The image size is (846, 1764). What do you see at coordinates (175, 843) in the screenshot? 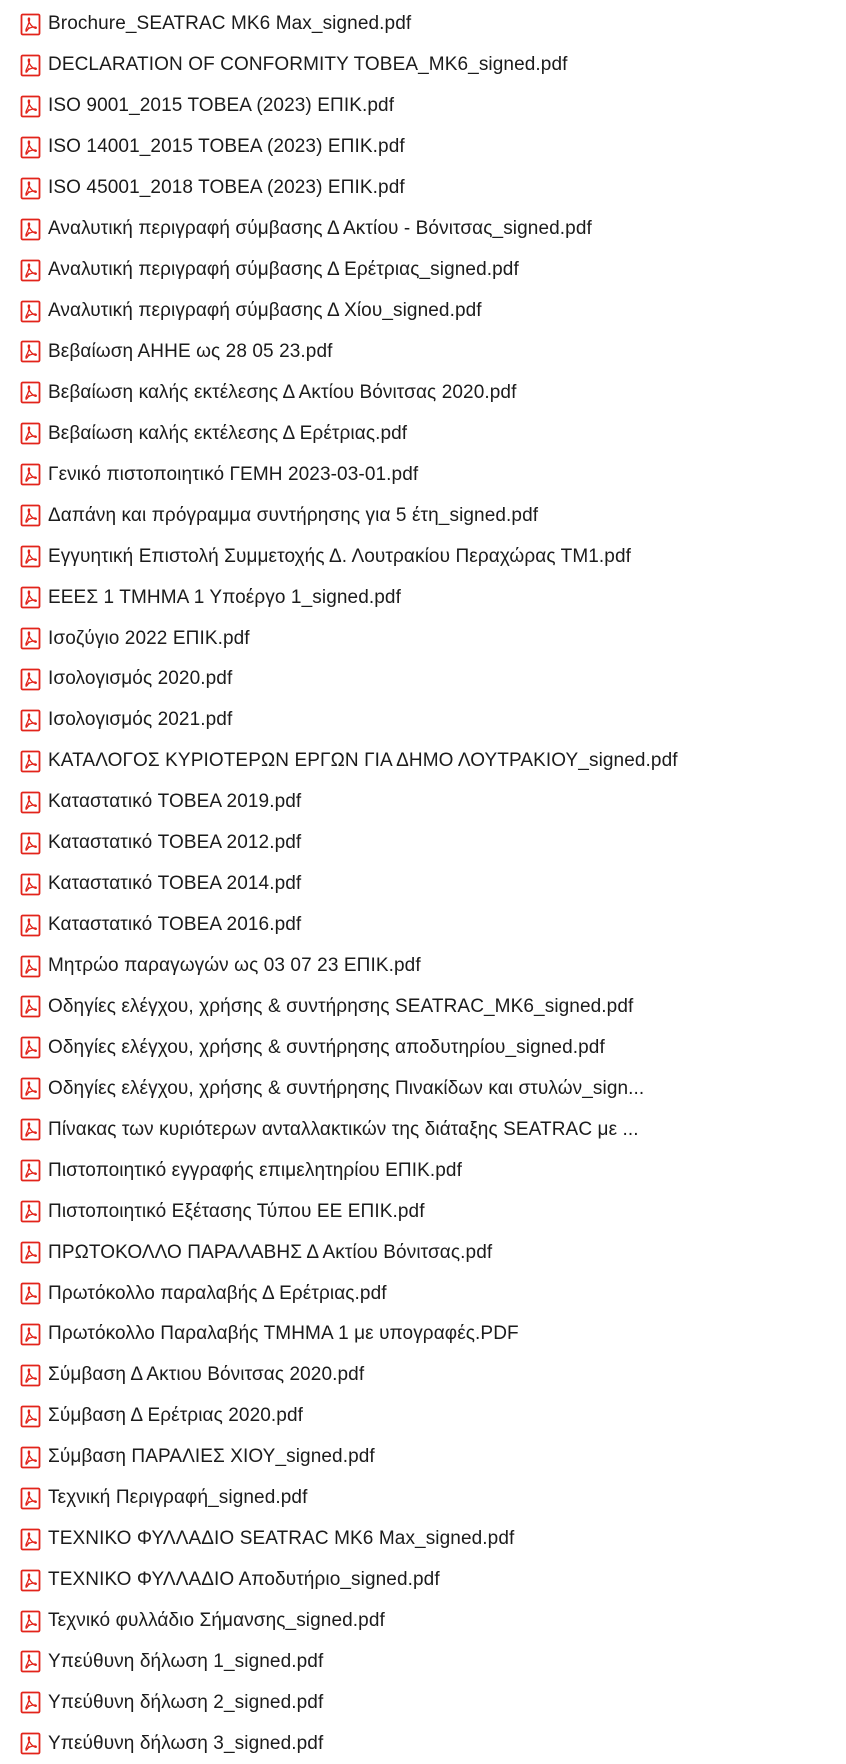
I see `file-name: Καταστατικό TOBEA 2012.pdf` at bounding box center [175, 843].